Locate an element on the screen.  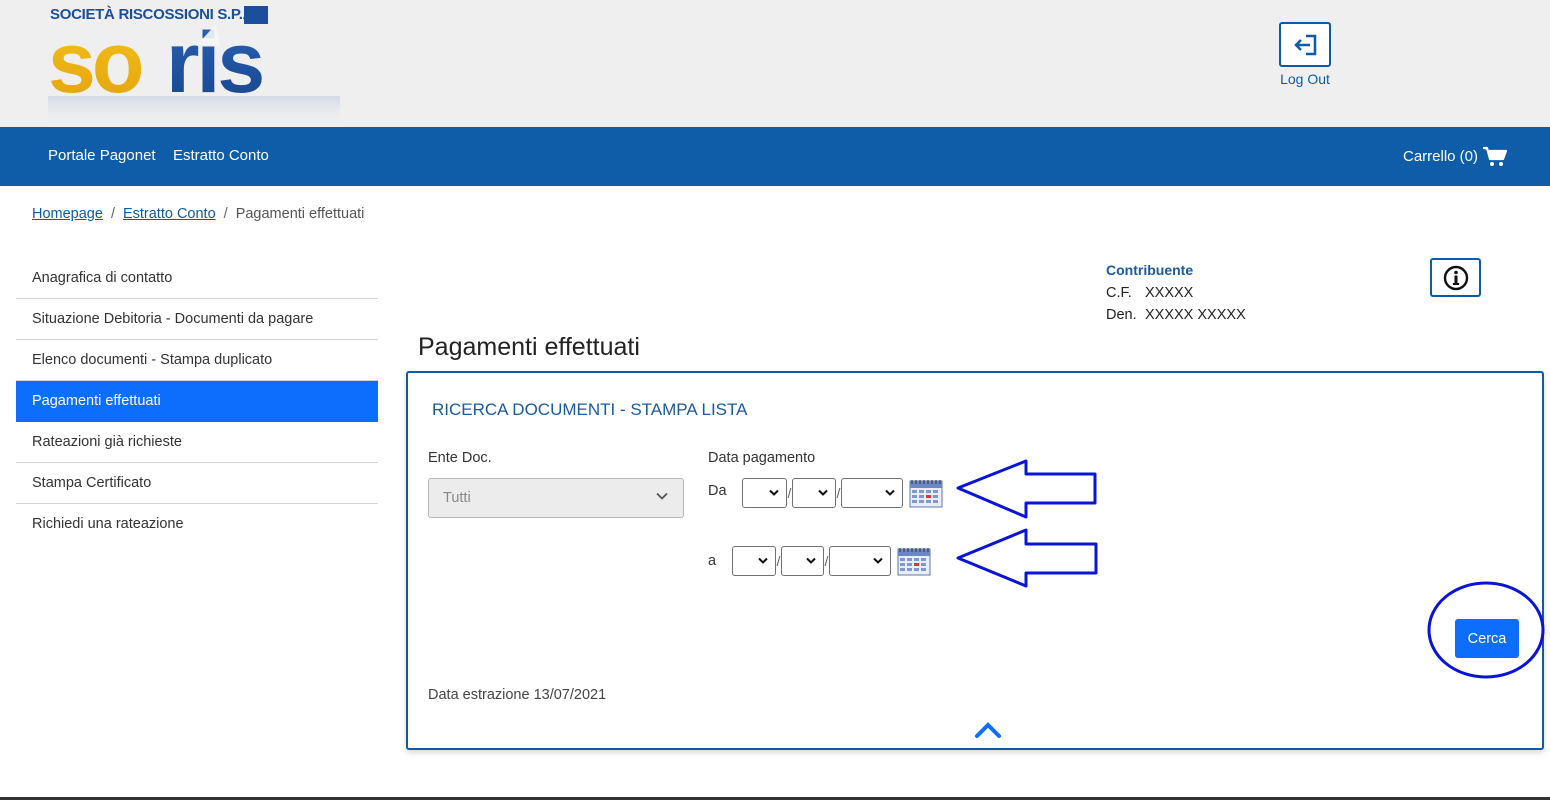
sidebar-item-elenco-documenti: Elenco documenti - Stampa duplicato is located at coordinates (197, 360).